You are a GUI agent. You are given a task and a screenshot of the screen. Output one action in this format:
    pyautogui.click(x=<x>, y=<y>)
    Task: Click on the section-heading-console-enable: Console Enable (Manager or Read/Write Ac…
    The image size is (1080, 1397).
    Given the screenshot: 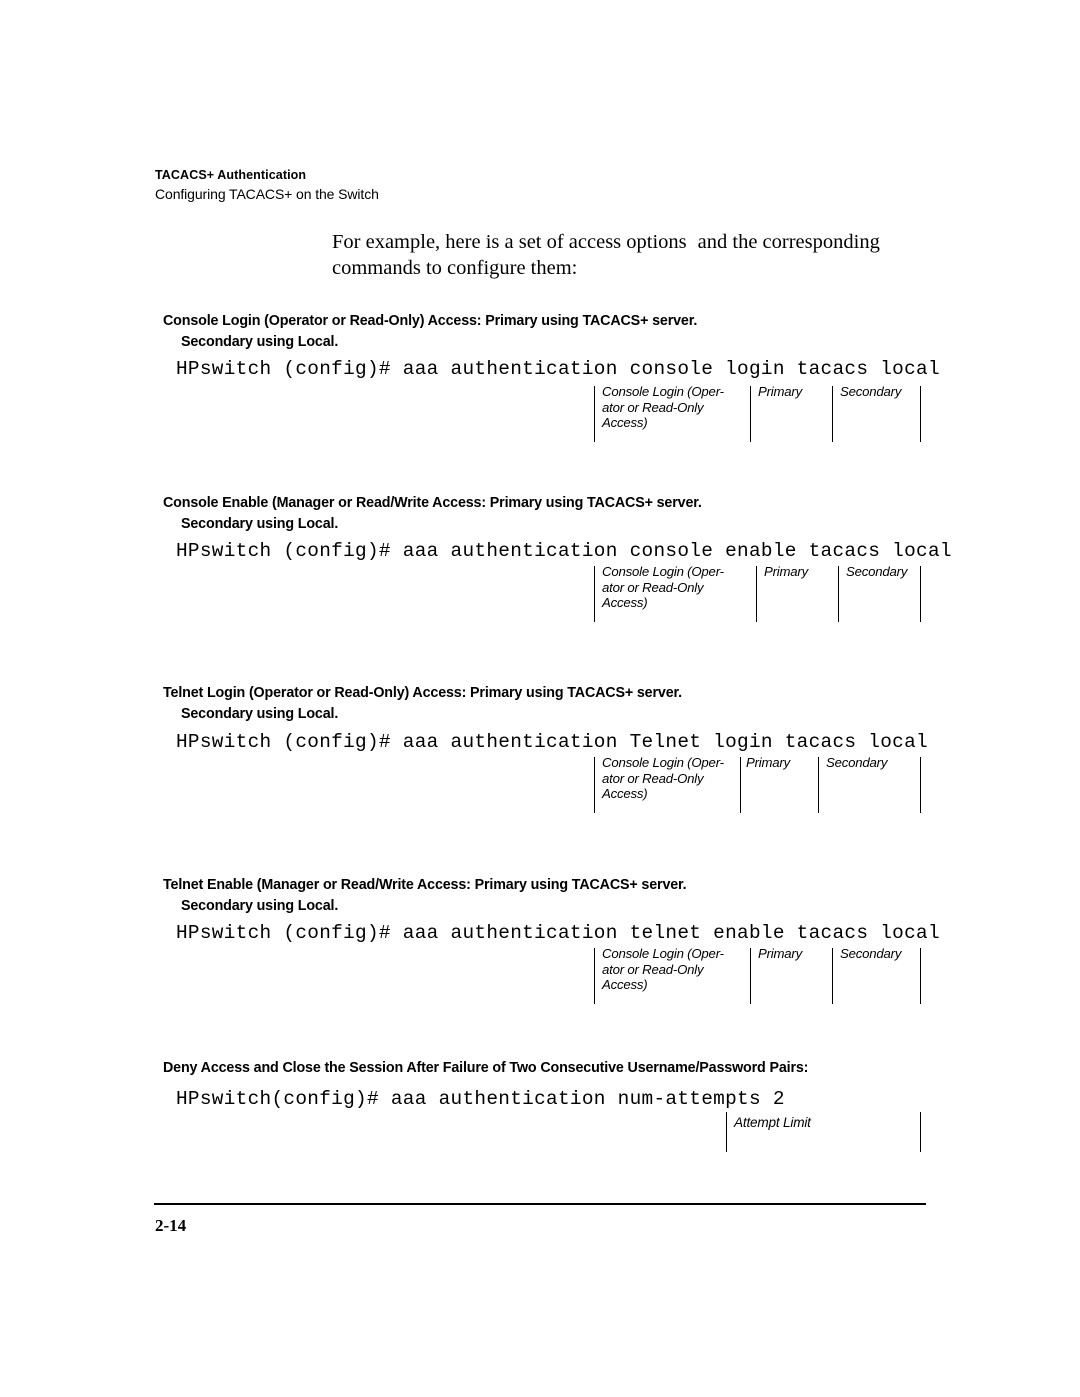 What is the action you would take?
    pyautogui.click(x=558, y=514)
    